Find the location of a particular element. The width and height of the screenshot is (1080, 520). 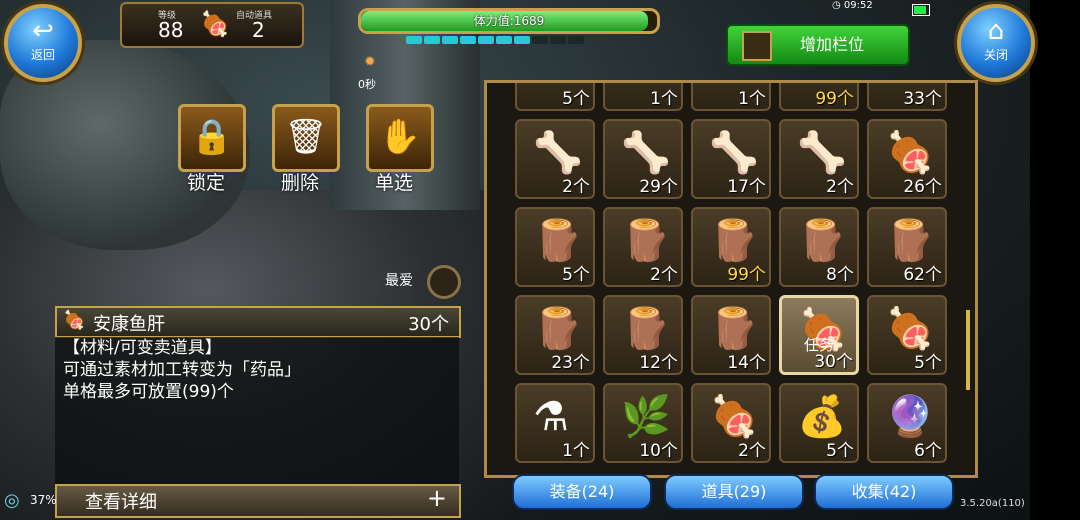

pouch-icon: 💰 is located at coordinates (822, 417).